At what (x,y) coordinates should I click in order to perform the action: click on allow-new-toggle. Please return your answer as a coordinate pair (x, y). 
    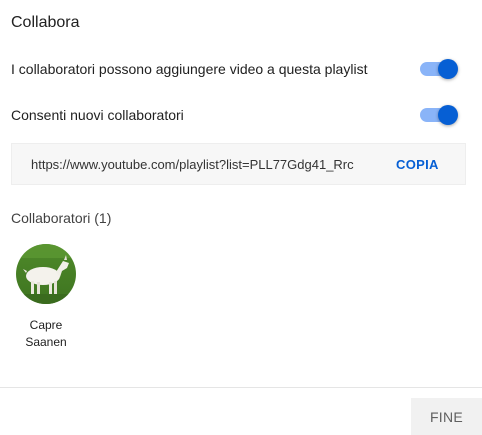
    Looking at the image, I should click on (438, 115).